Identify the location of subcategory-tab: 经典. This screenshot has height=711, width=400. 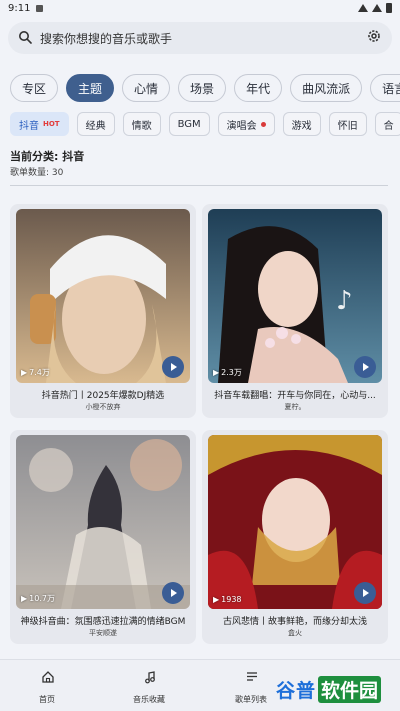
(95, 124).